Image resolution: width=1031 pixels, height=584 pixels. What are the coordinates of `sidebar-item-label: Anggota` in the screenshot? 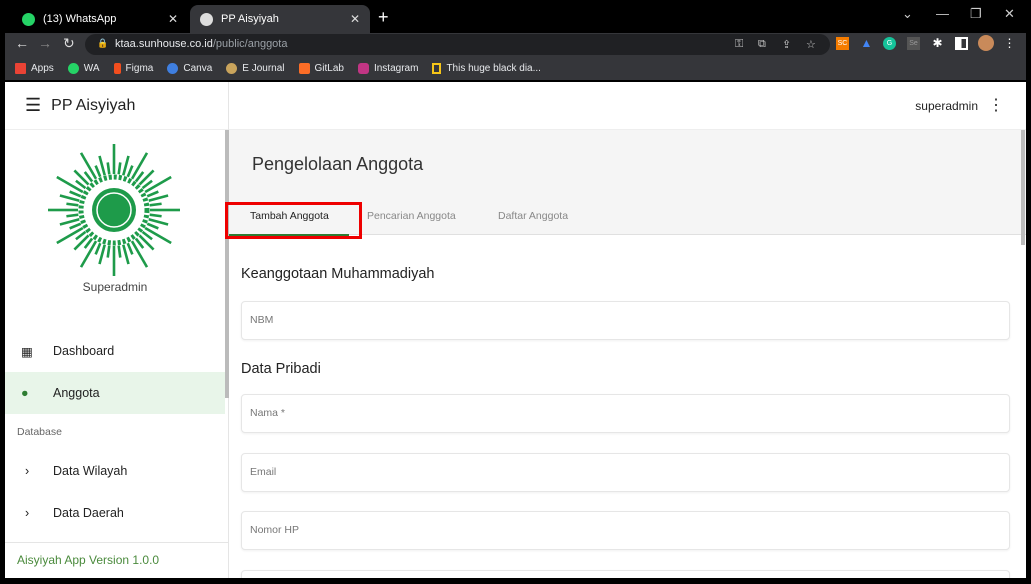 It's located at (76, 393).